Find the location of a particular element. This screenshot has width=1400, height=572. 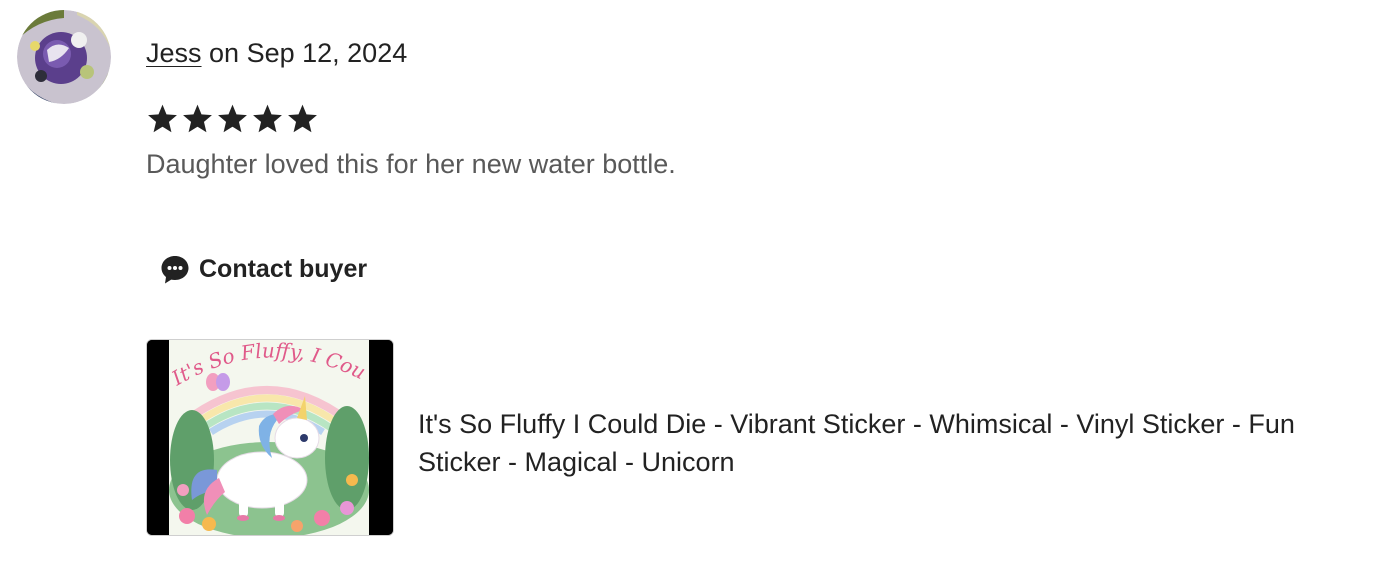

contact-buyer-button: Contact buyer is located at coordinates (263, 269).